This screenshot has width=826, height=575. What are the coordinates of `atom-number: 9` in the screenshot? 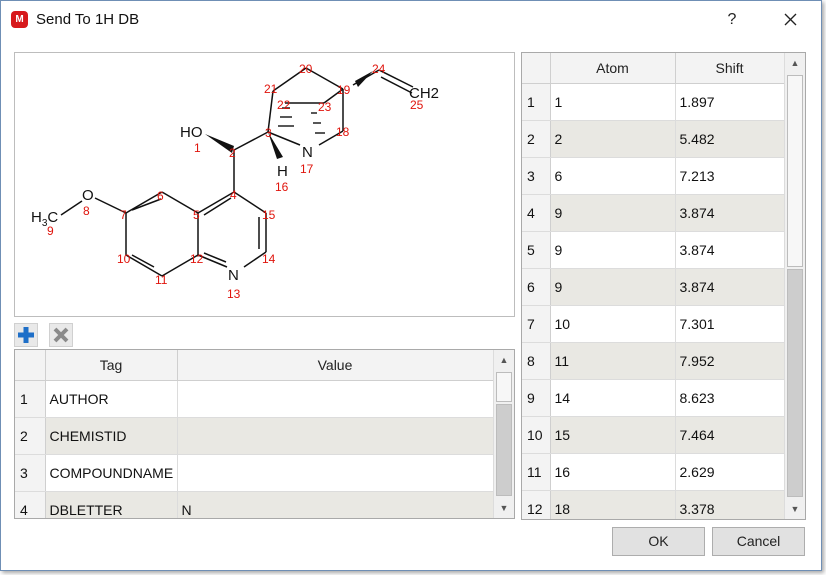 It's located at (50, 231).